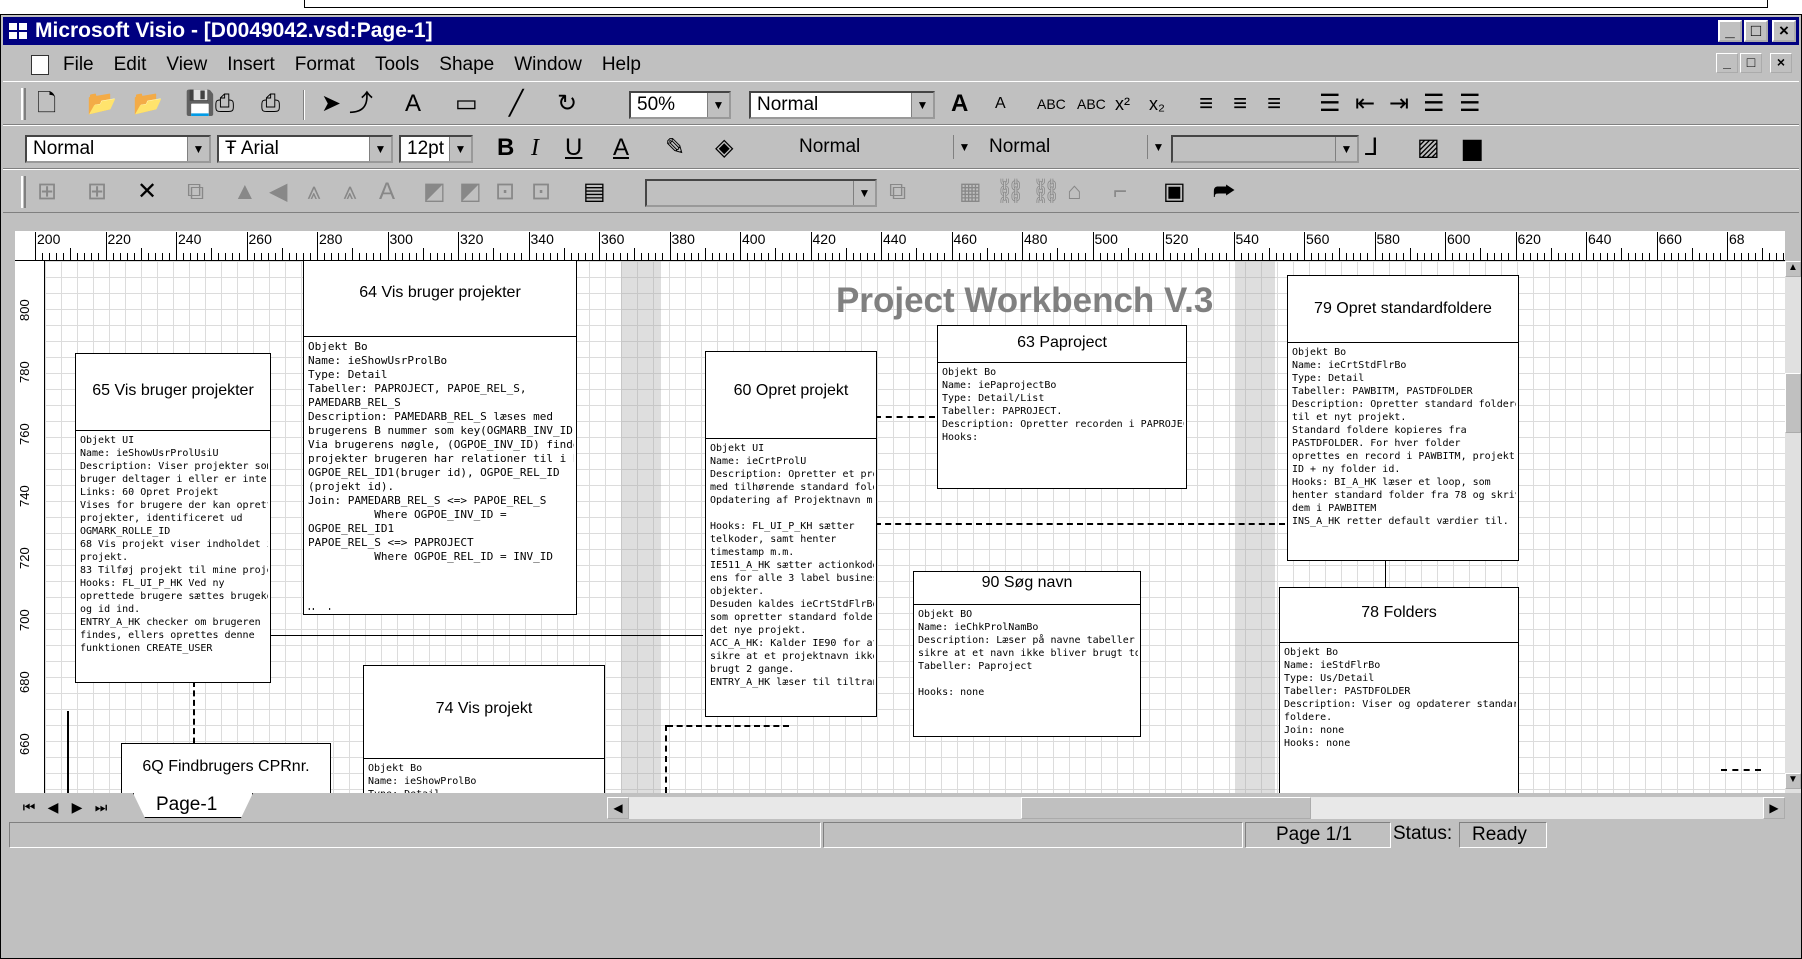 This screenshot has width=1802, height=959. I want to click on layer-select: ▼, so click(761, 193).